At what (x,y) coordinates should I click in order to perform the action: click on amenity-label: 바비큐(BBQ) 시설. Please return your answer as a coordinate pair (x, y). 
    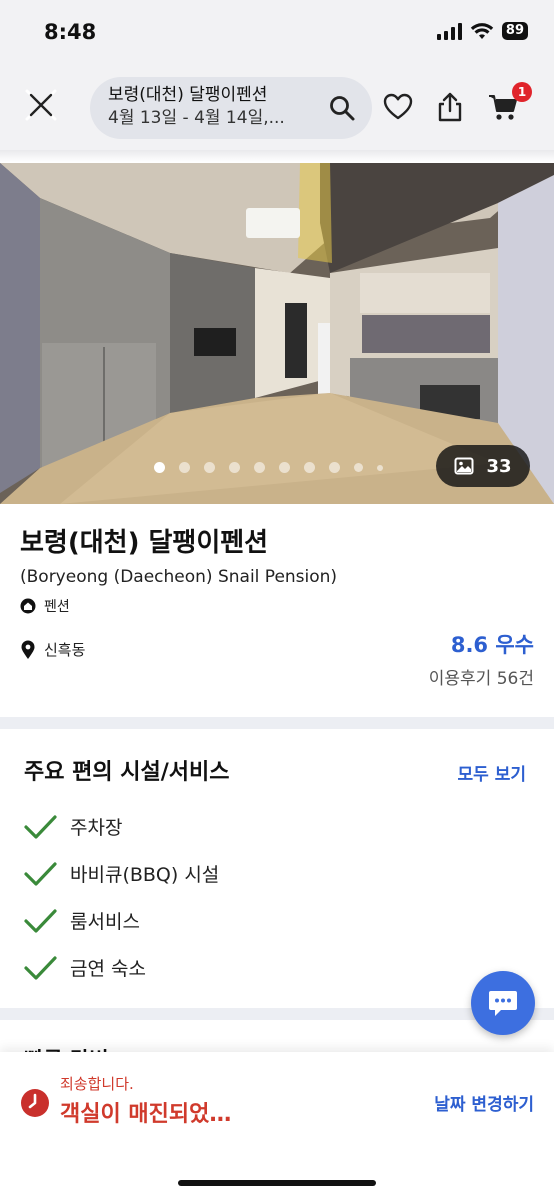
    Looking at the image, I should click on (145, 875).